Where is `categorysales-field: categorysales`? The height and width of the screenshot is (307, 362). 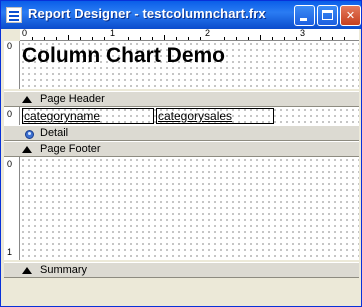
categorysales-field: categorysales is located at coordinates (215, 116).